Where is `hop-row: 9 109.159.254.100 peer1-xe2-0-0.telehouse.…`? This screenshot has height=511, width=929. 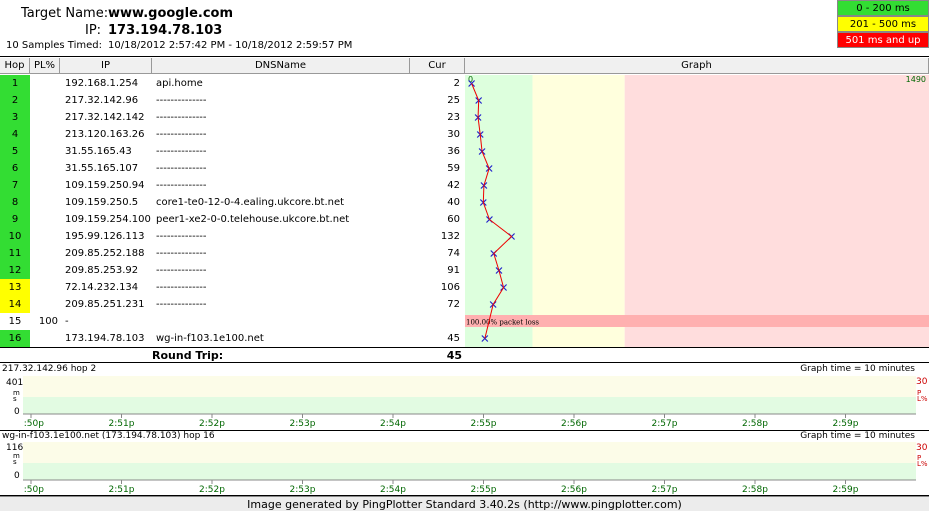
hop-row: 9 109.159.254.100 peer1-xe2-0-0.telehouse.… is located at coordinates (232, 219).